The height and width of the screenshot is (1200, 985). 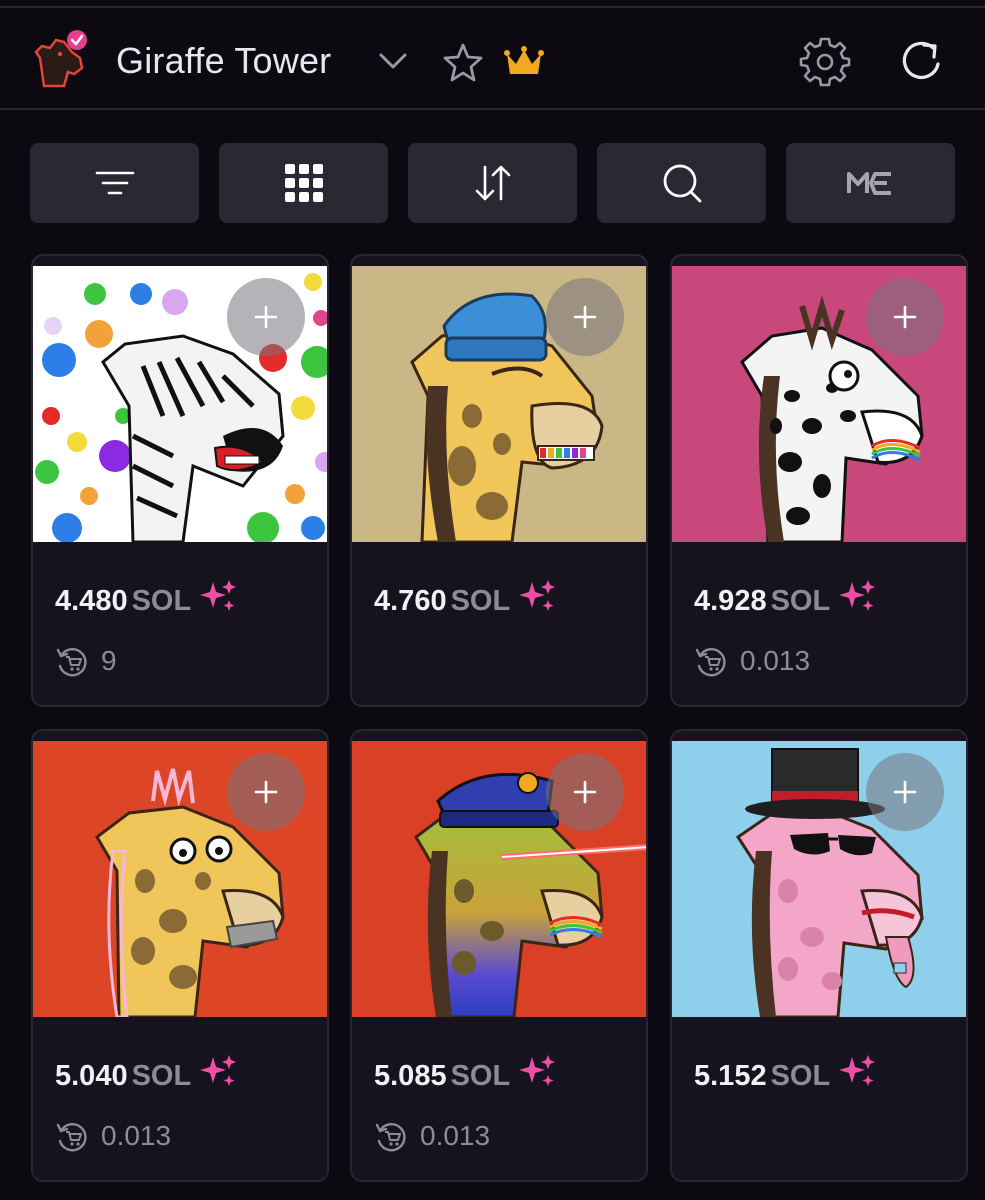 I want to click on price-label: 4.760 SOL, so click(x=466, y=598).